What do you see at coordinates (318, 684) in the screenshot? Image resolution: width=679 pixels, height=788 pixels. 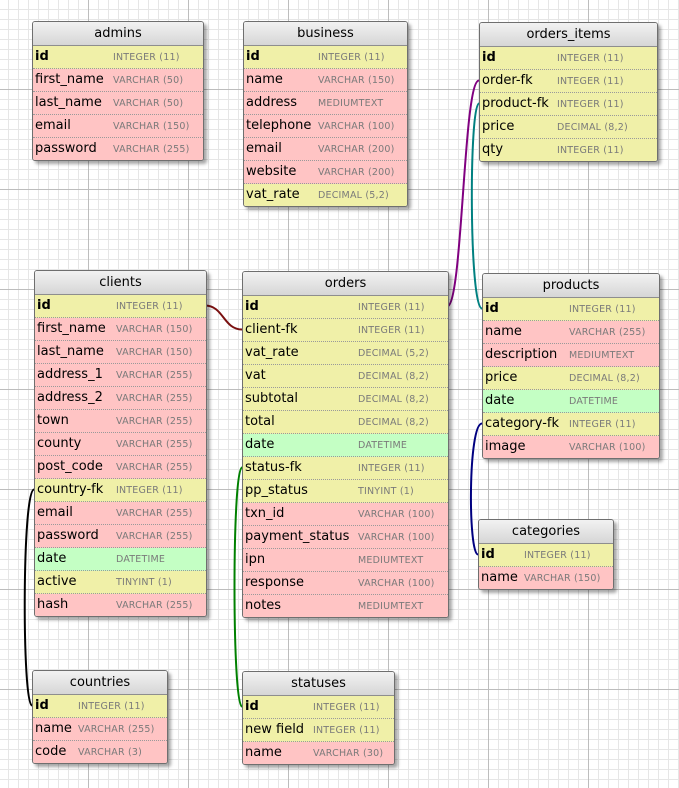 I see `table-title: statuses` at bounding box center [318, 684].